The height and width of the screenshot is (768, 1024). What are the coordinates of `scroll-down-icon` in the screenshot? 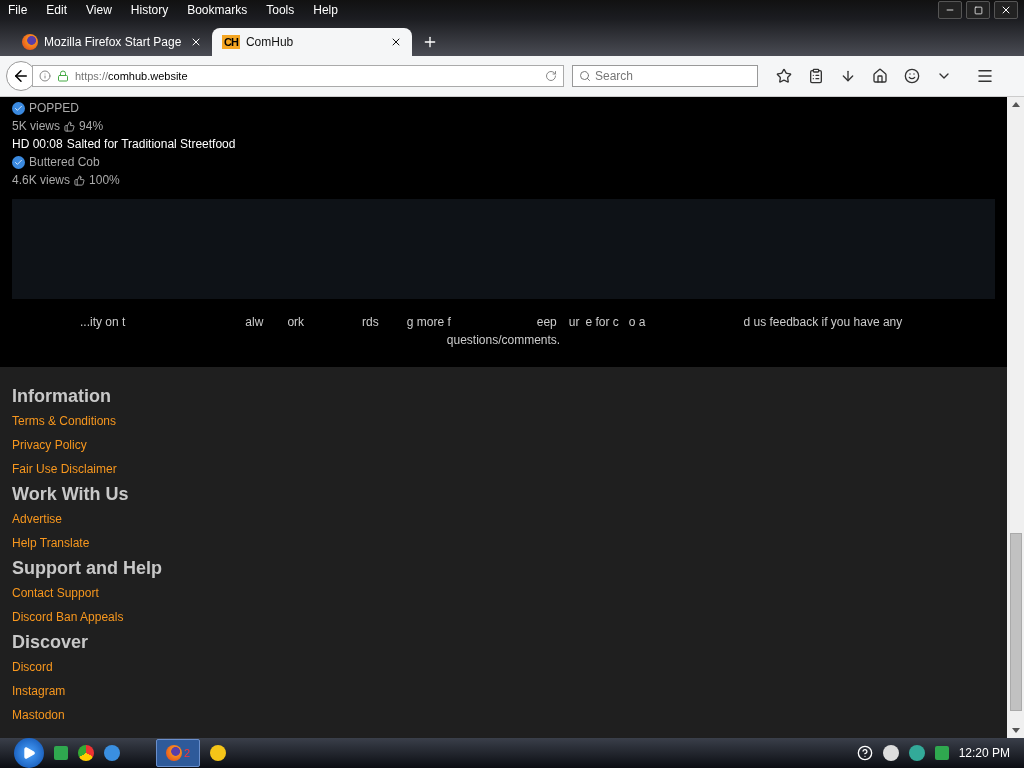 It's located at (1015, 730).